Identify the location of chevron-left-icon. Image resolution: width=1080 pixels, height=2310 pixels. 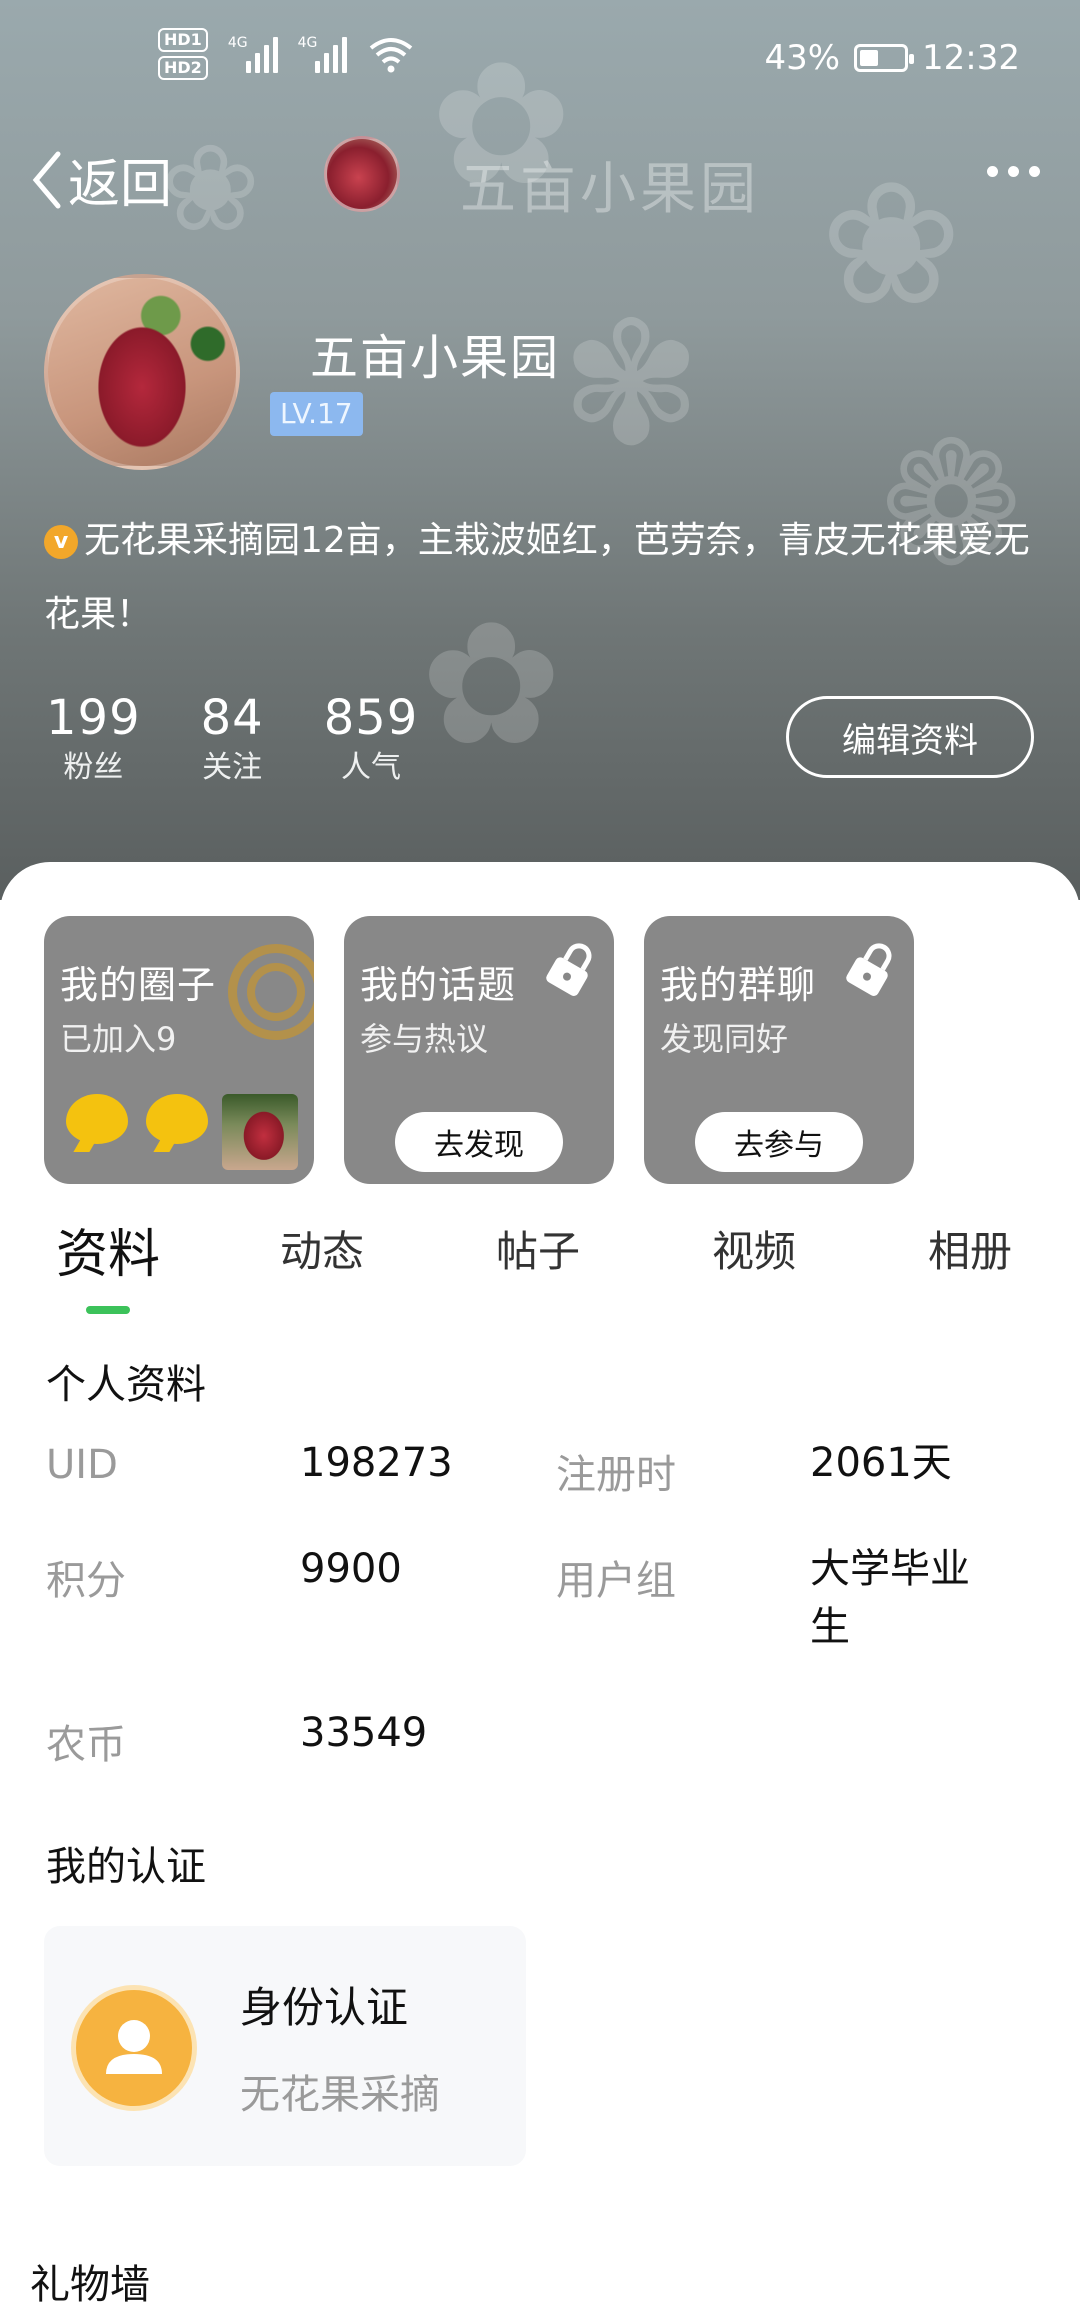
(46, 179).